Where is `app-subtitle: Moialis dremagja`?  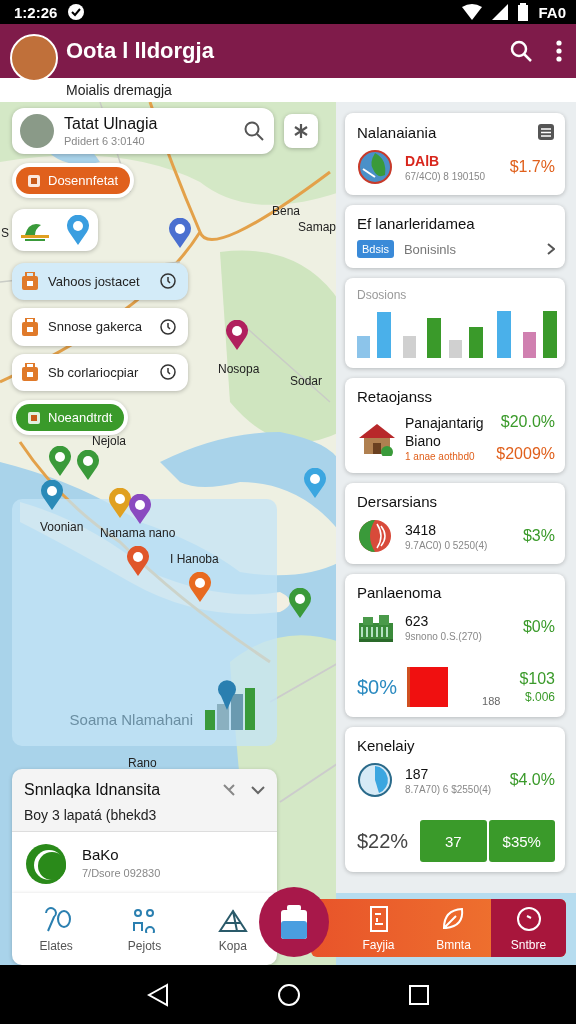 app-subtitle: Moialis dremagja is located at coordinates (119, 90).